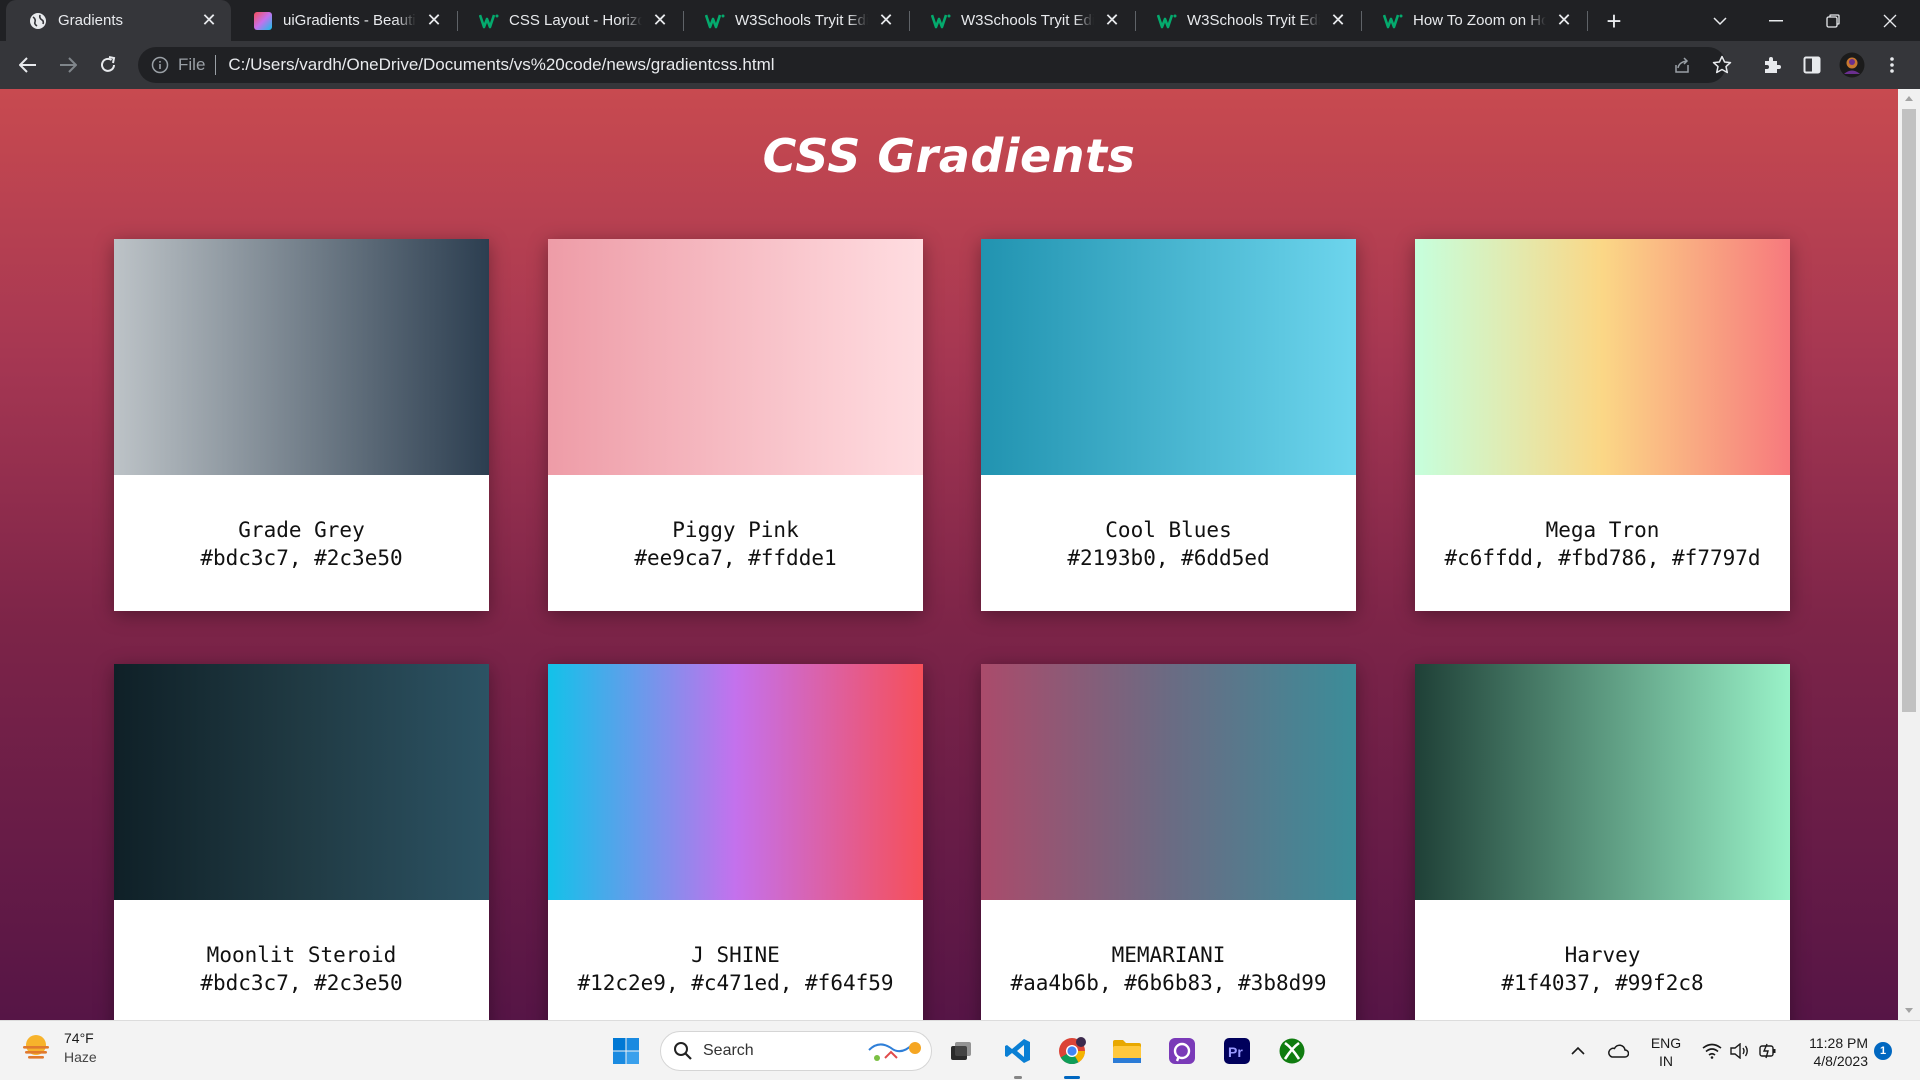 Image resolution: width=1920 pixels, height=1080 pixels. I want to click on volume-icon, so click(1740, 1050).